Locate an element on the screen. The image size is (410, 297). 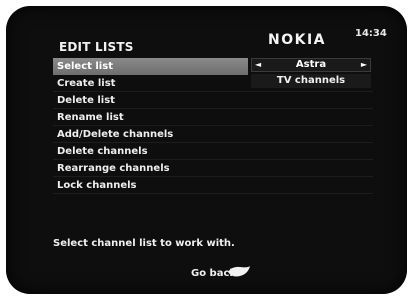
brand-logo: NOKIA is located at coordinates (297, 40).